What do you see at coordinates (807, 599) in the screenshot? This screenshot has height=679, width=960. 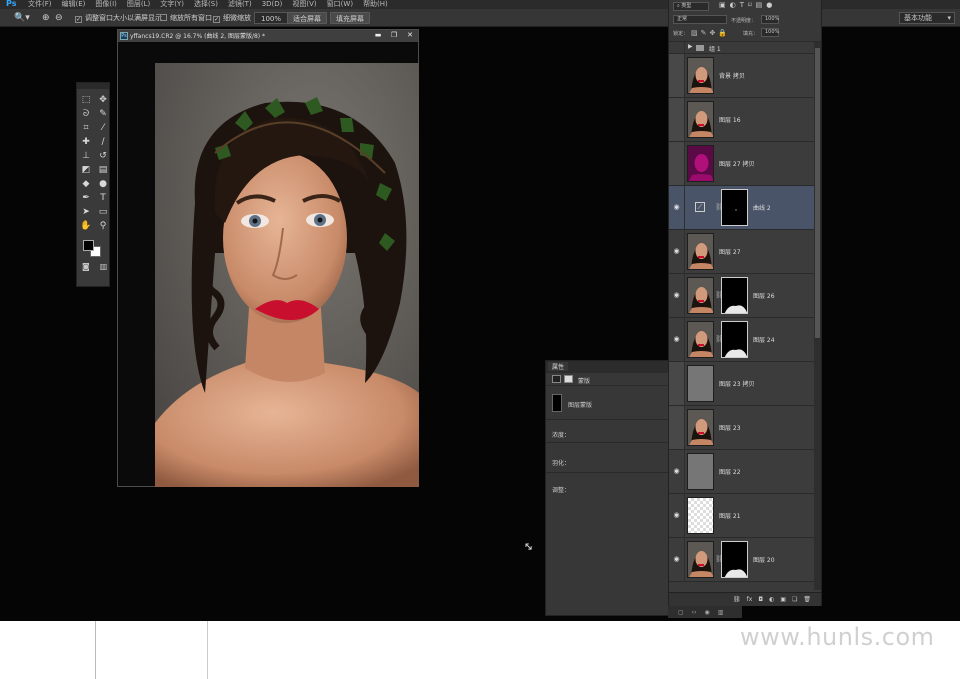 I see `trash-icon: 🗑` at bounding box center [807, 599].